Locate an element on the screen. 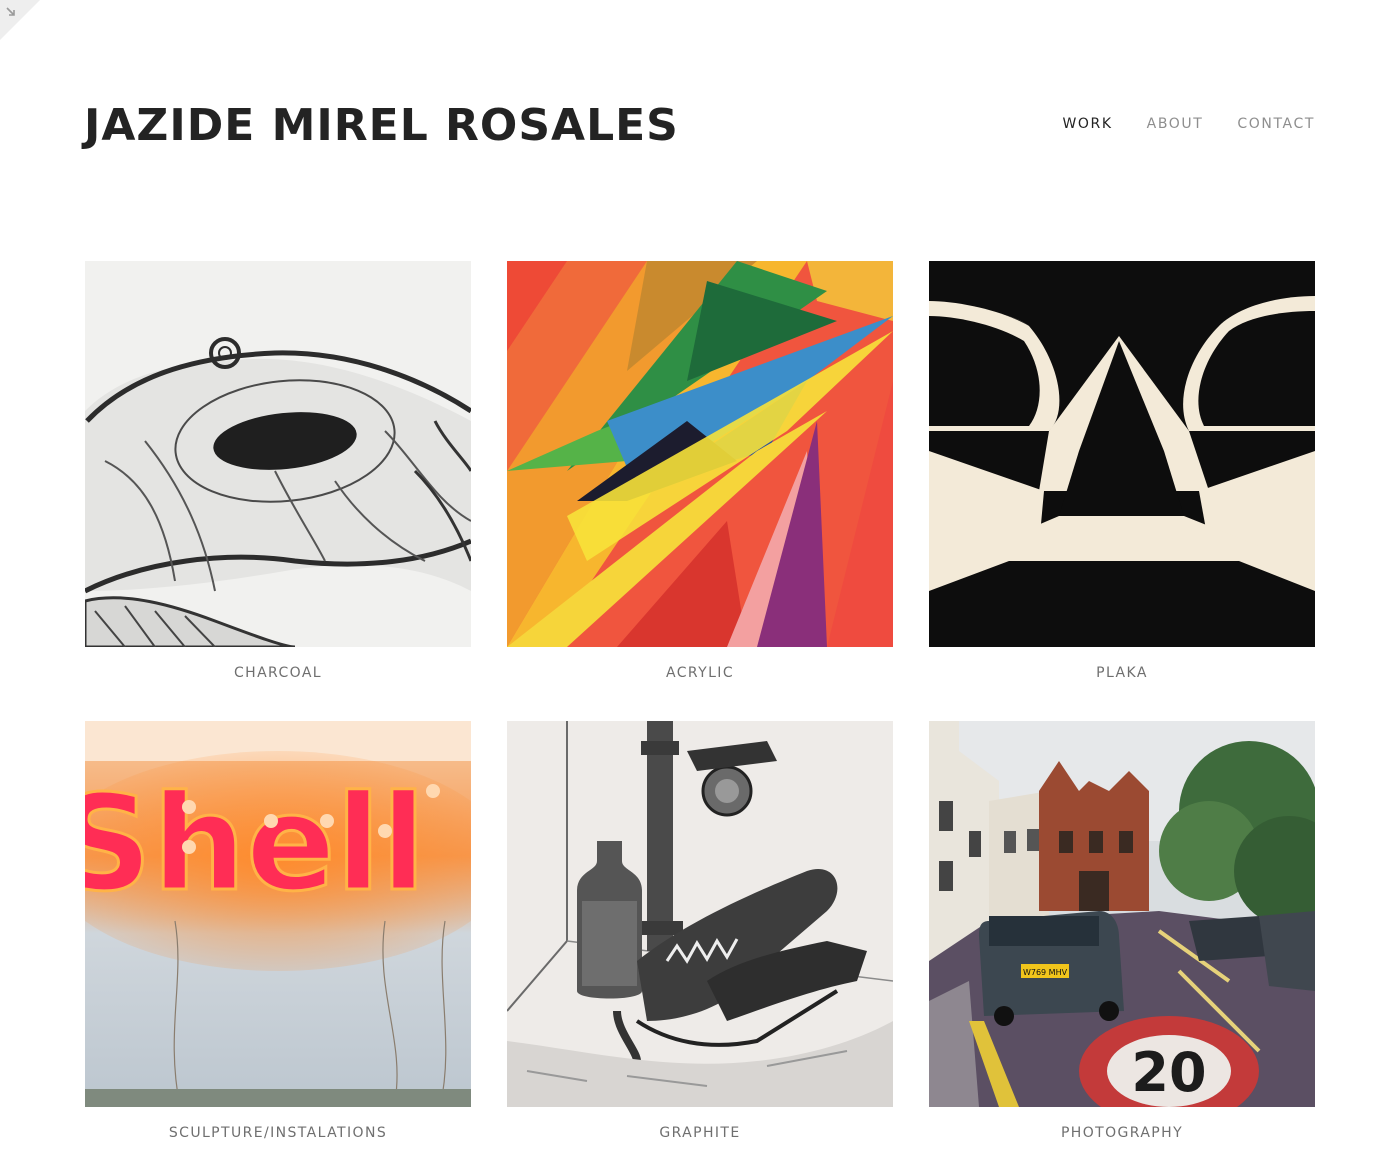 The image size is (1400, 1172). nav-about-link: ABOUT is located at coordinates (1175, 124).